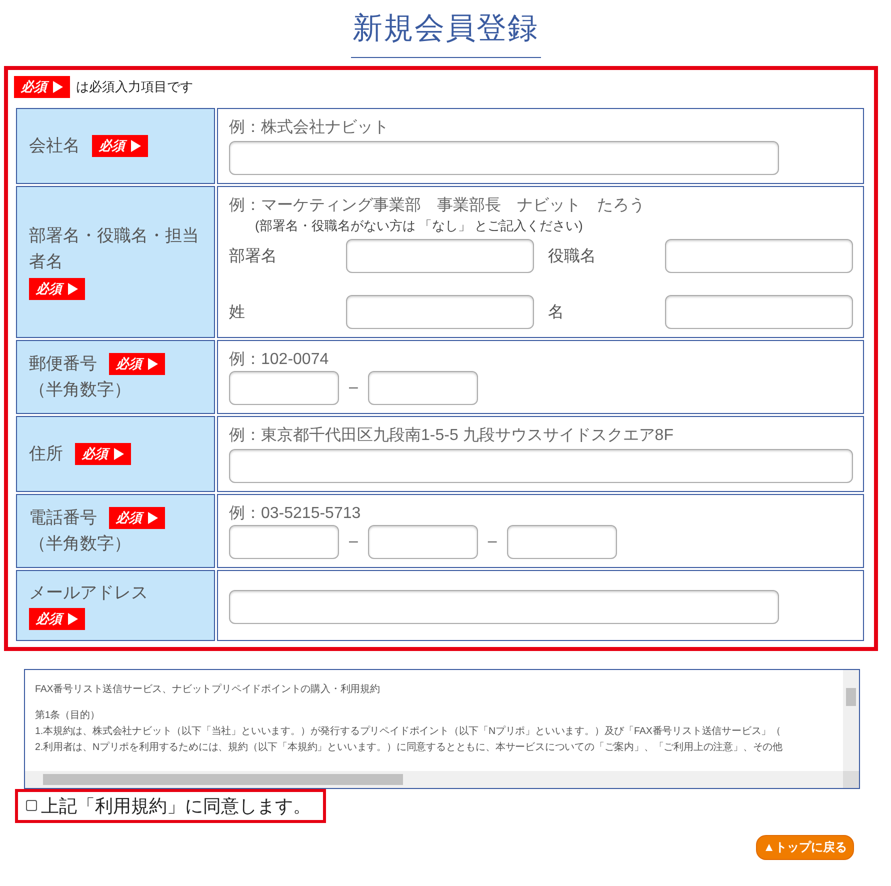 This screenshot has width=891, height=886. I want to click on input-label: 役職名, so click(572, 256).